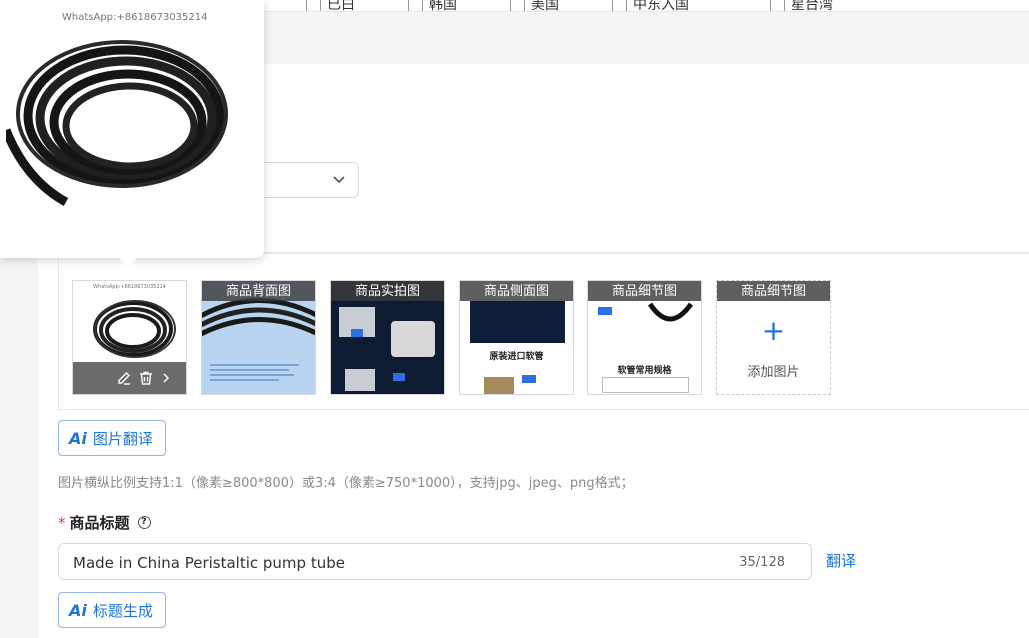 This screenshot has width=1029, height=638. I want to click on real-shot-thumb: 商品实拍图, so click(387, 337).